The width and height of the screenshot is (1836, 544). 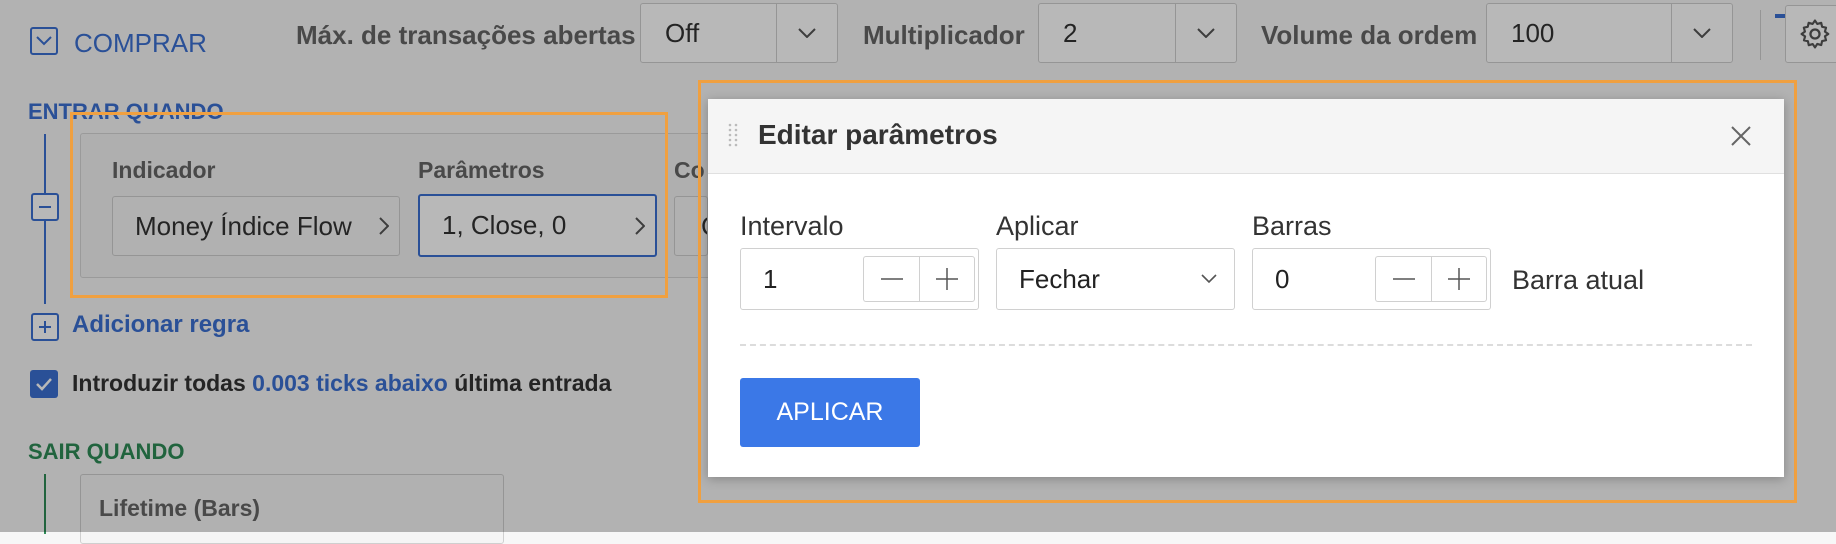 What do you see at coordinates (878, 134) in the screenshot?
I see `modal-title: Editar parâmetros` at bounding box center [878, 134].